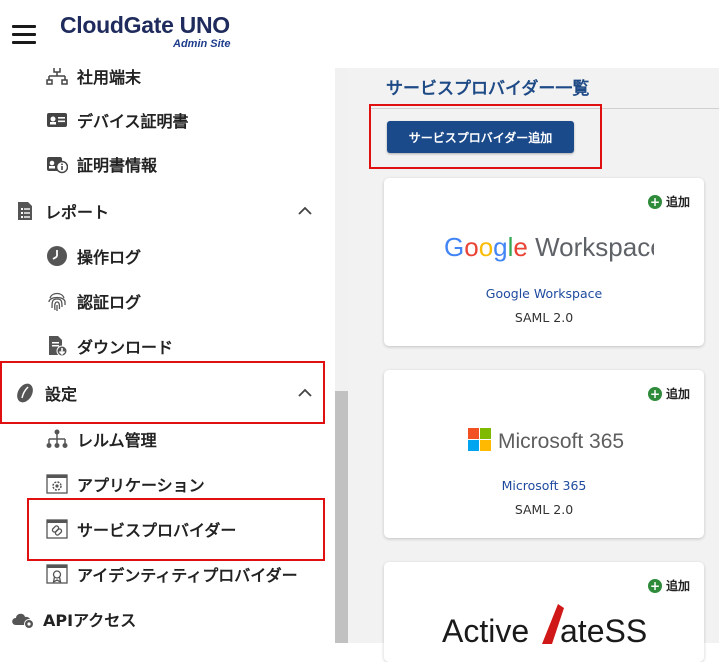 The width and height of the screenshot is (719, 662). Describe the element at coordinates (109, 257) in the screenshot. I see `sidebar-item-label: 操作ログ` at that location.